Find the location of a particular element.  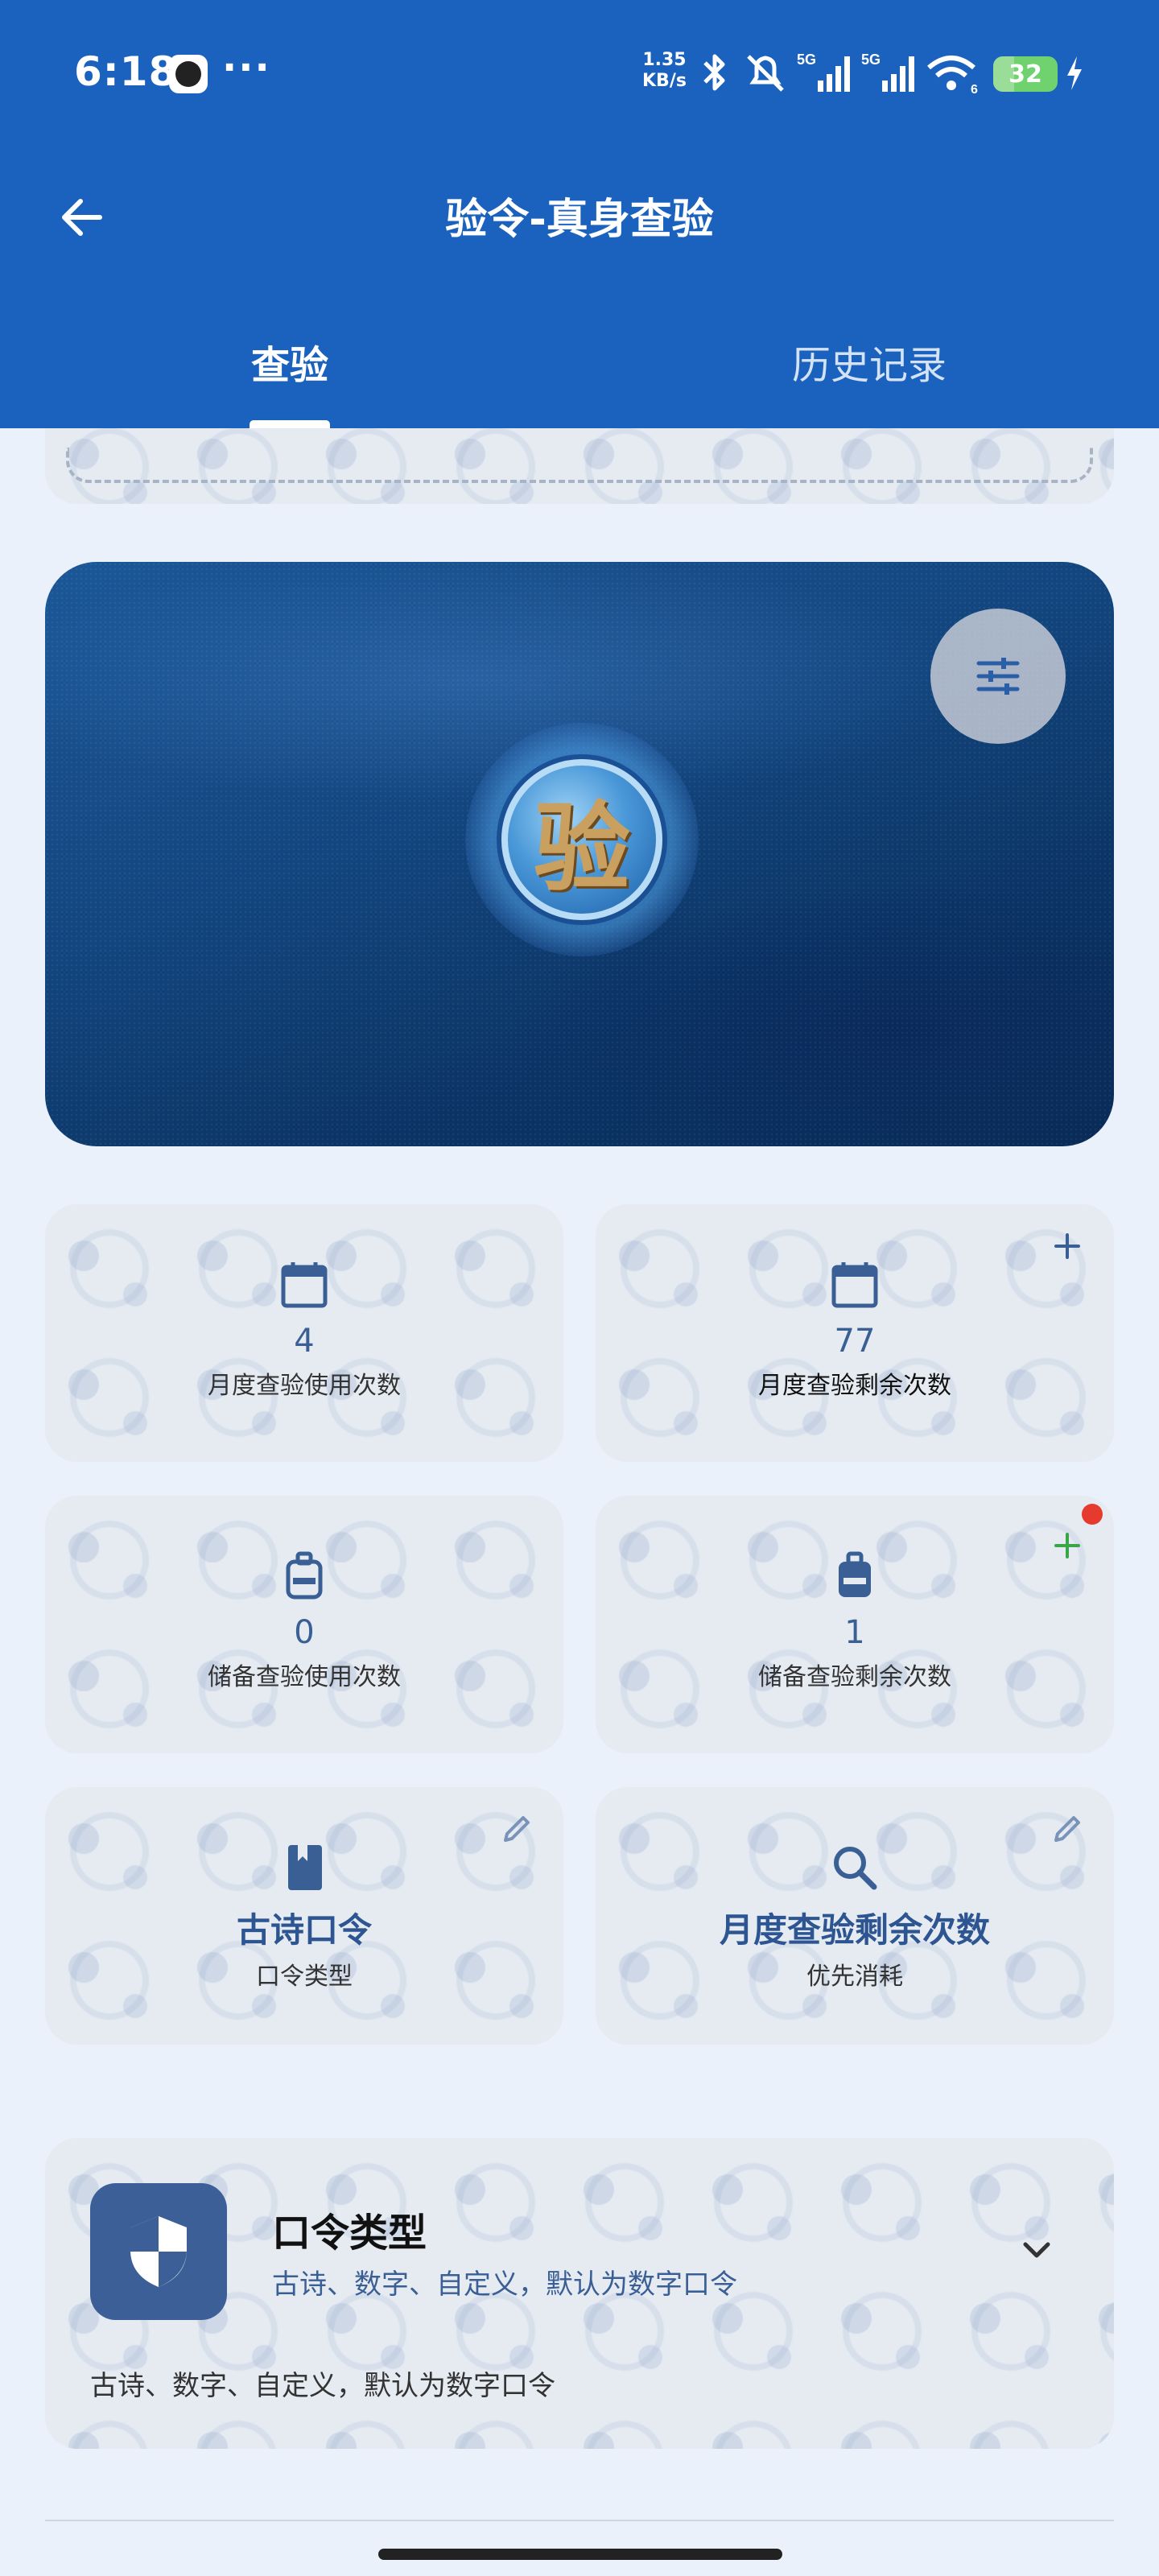

book-icon is located at coordinates (304, 1868).